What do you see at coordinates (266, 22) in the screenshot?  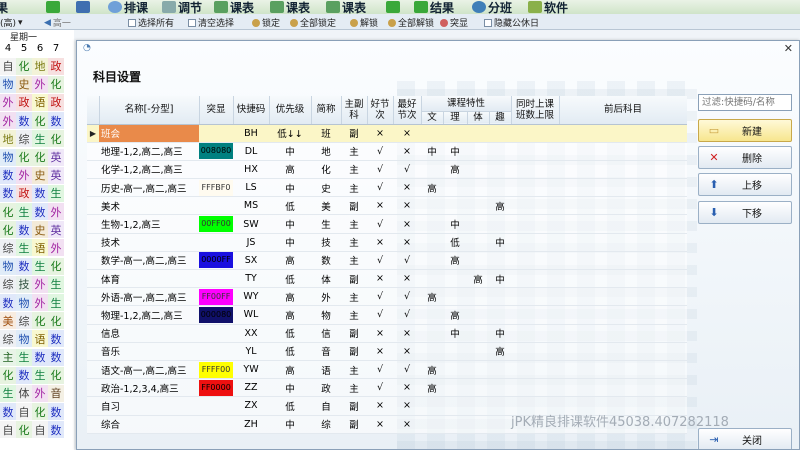 I see `lock-button: 锁定` at bounding box center [266, 22].